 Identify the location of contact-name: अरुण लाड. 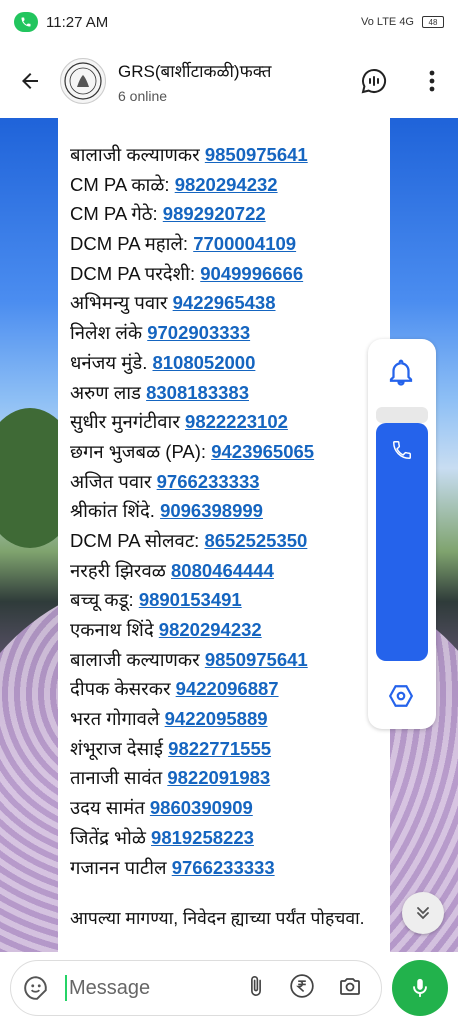
(108, 392).